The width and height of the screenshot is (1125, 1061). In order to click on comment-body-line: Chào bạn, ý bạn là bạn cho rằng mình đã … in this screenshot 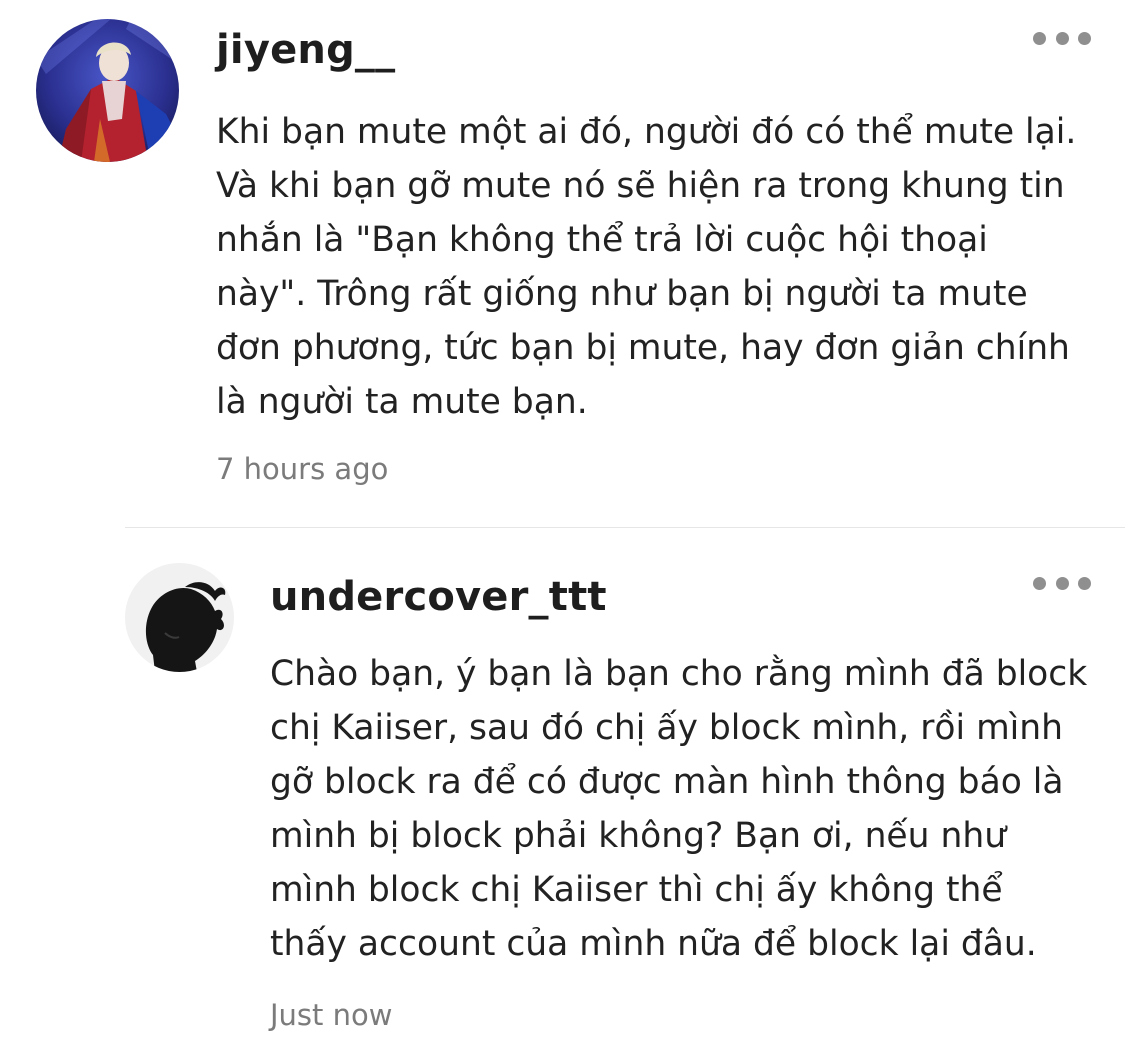, I will do `click(679, 674)`.